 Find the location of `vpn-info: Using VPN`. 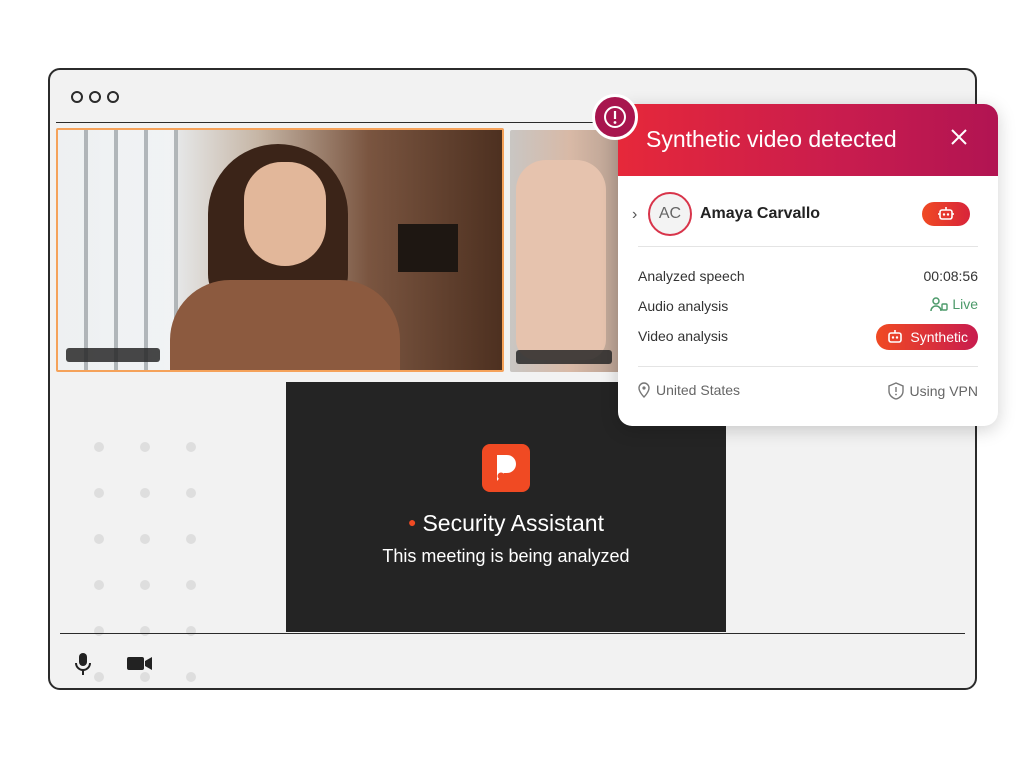

vpn-info: Using VPN is located at coordinates (932, 391).